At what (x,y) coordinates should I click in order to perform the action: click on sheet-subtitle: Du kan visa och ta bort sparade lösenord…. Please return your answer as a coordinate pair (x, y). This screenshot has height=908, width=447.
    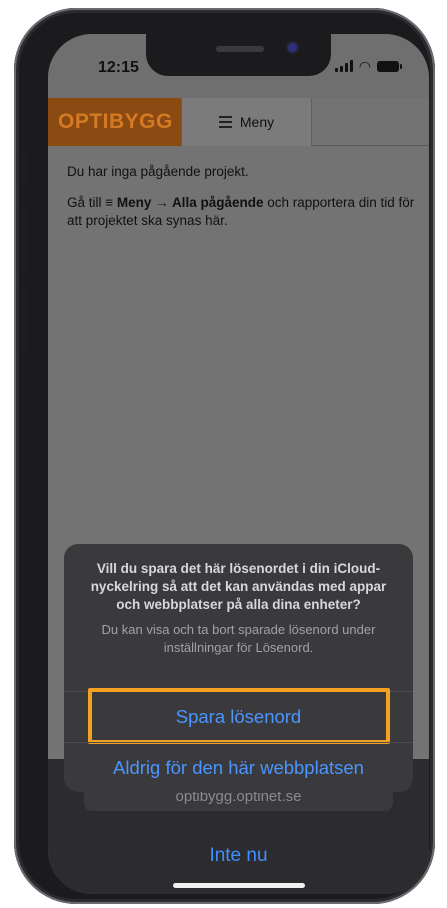
    Looking at the image, I should click on (238, 638).